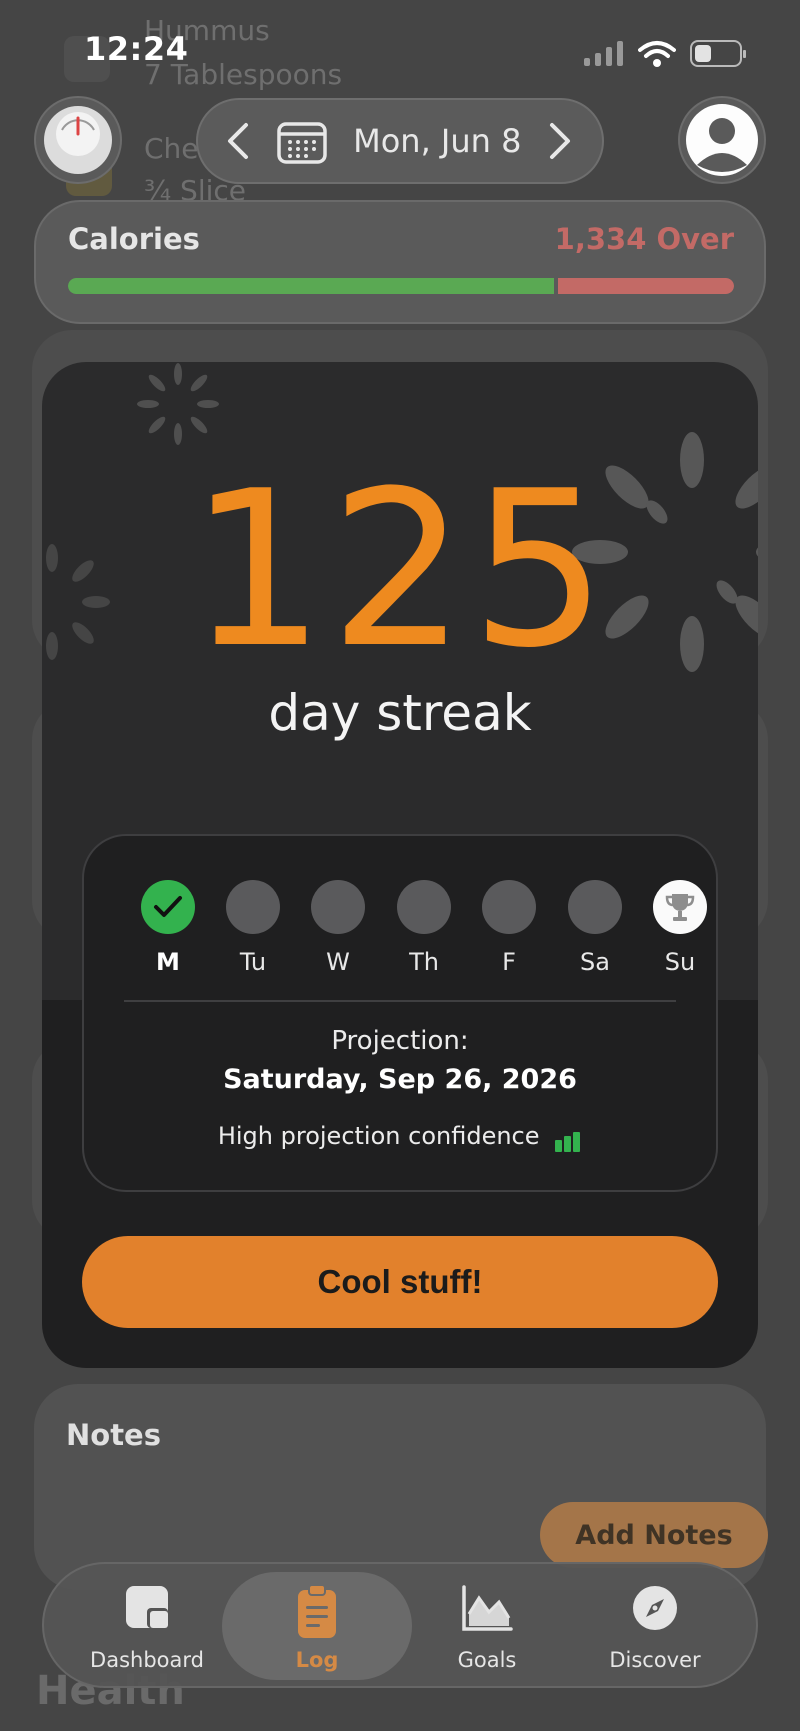  I want to click on tab-label: Dashboard, so click(147, 1660).